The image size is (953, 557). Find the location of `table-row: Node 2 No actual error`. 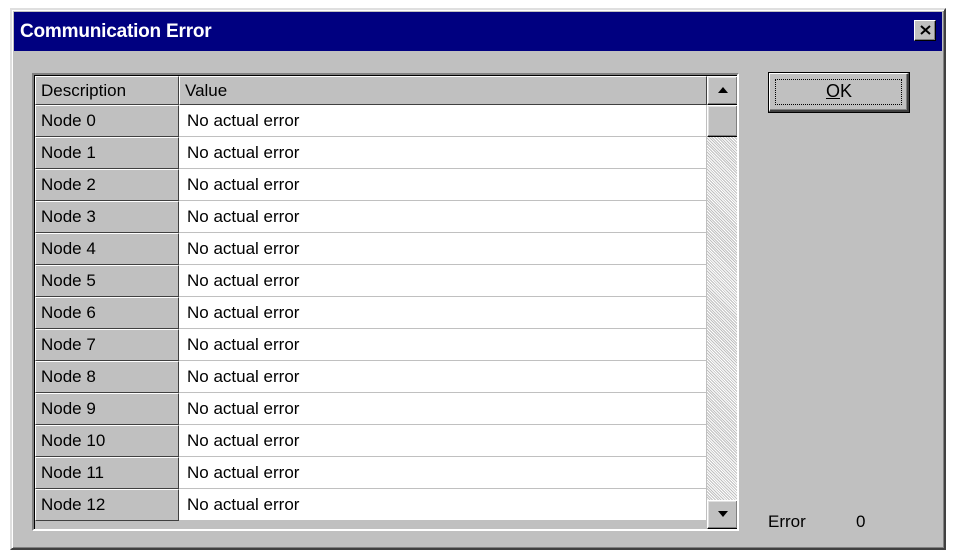

table-row: Node 2 No actual error is located at coordinates (371, 185).